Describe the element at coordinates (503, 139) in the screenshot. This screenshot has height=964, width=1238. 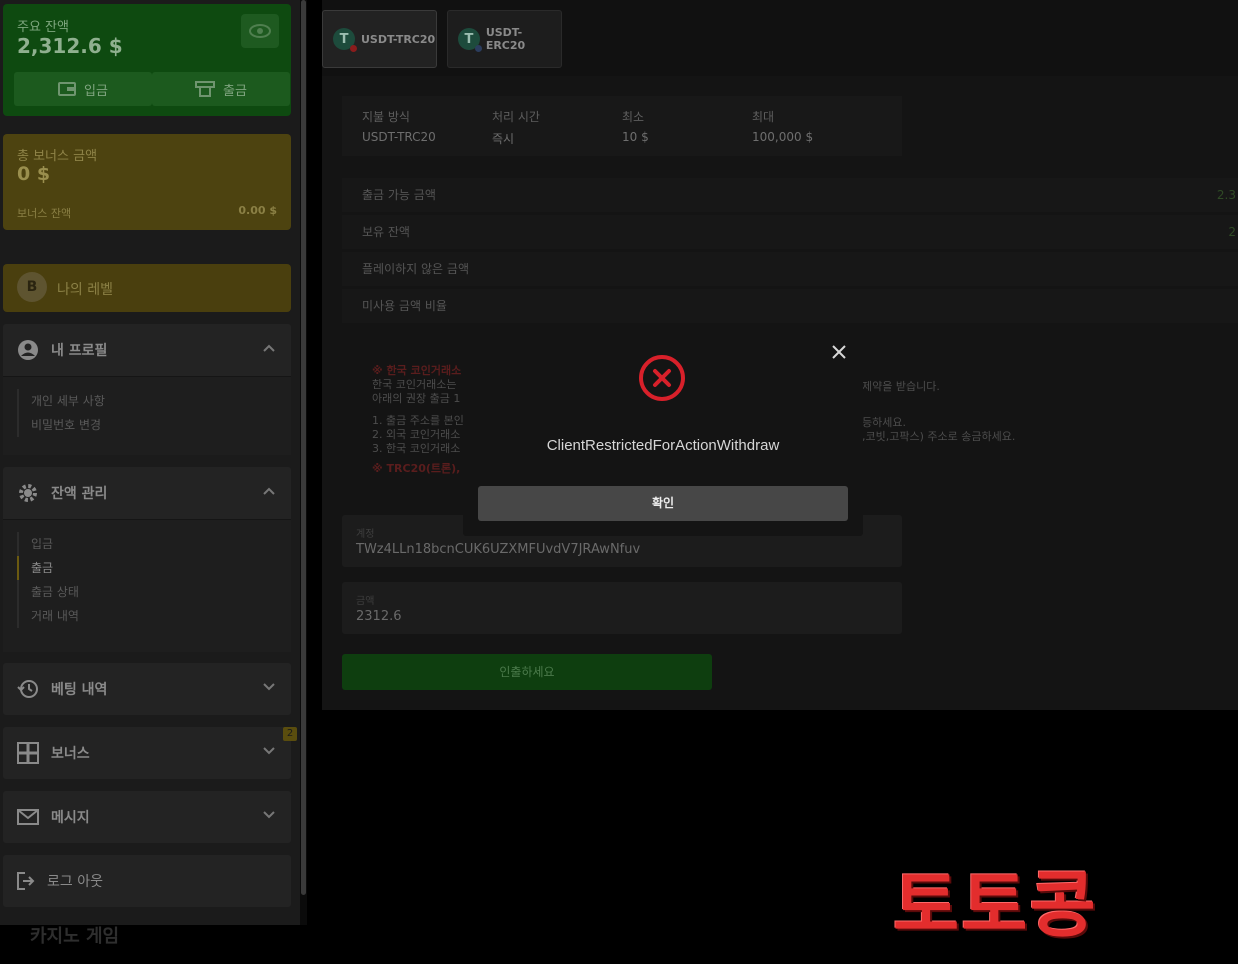
I see `info-time-value: 즉시` at that location.